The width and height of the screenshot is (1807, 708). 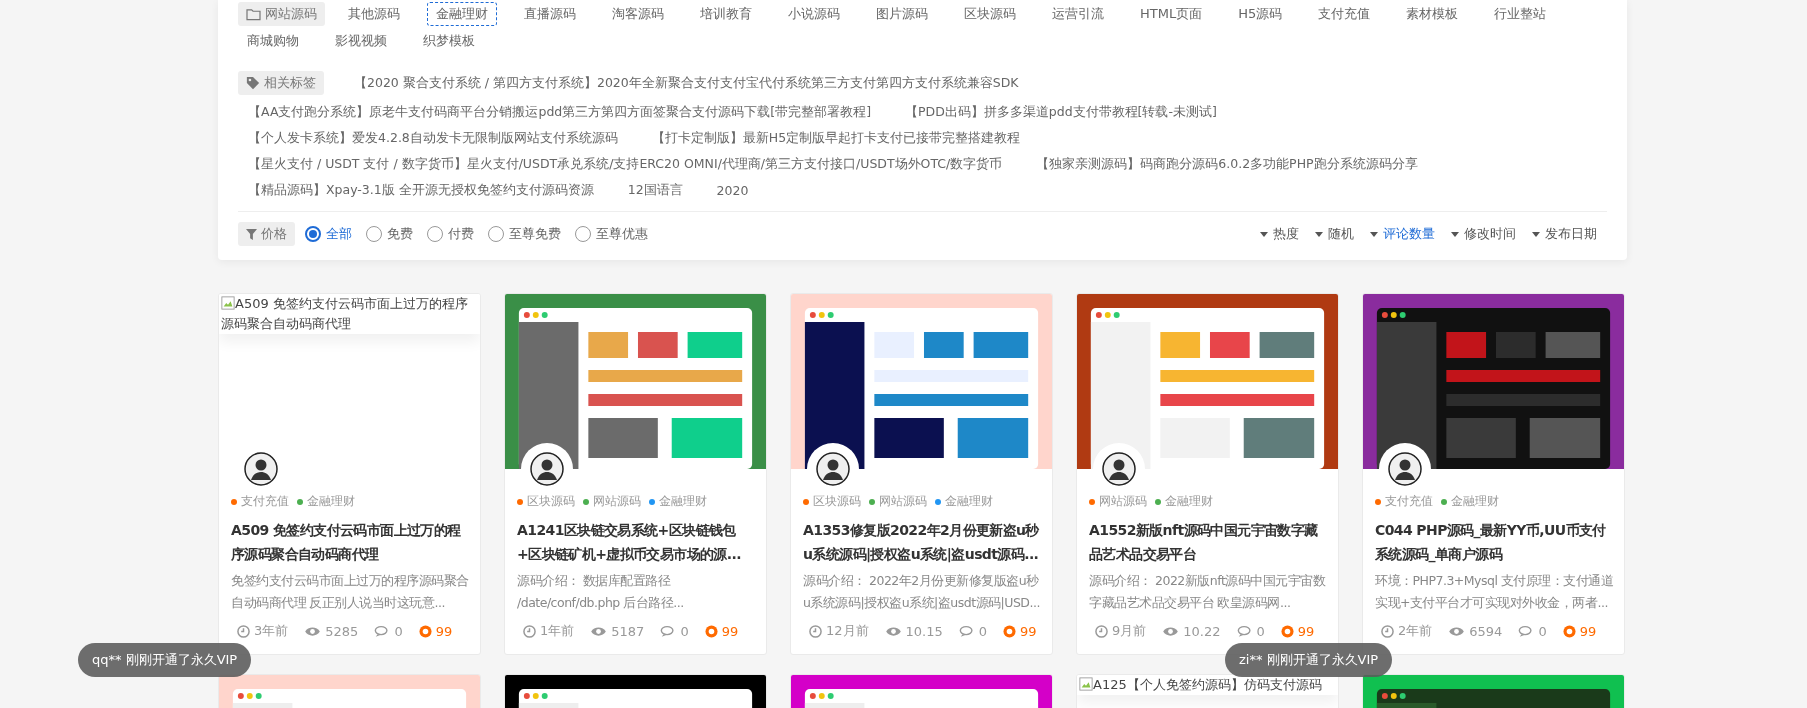 I want to click on card-title: A509 免签约支付云码市面上过万的程序源码聚合自动码商代理, so click(x=351, y=542).